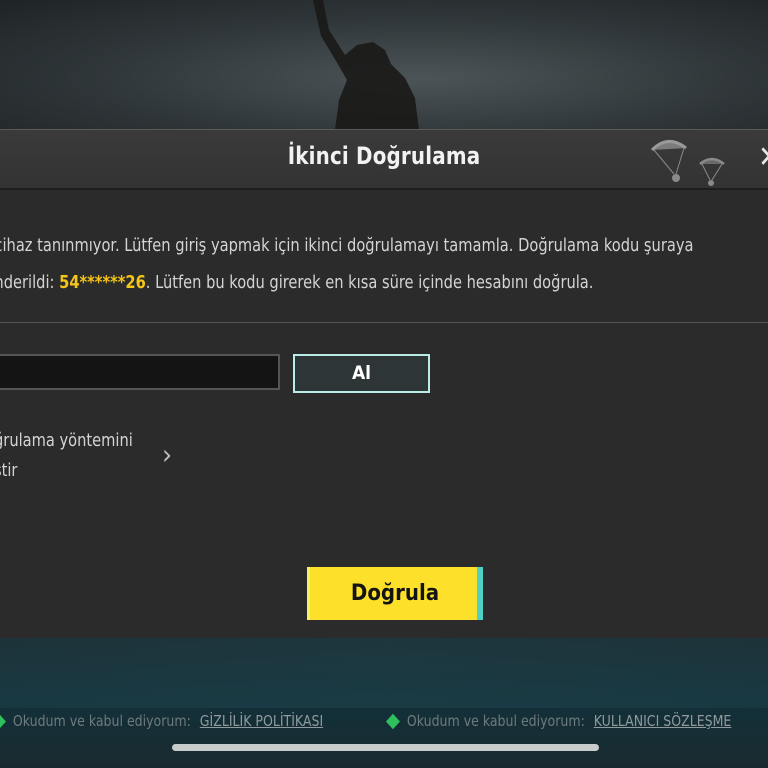 Image resolution: width=768 pixels, height=768 pixels. What do you see at coordinates (73, 456) in the screenshot?
I see `change-method-label: ğrulama yöntemini ştir` at bounding box center [73, 456].